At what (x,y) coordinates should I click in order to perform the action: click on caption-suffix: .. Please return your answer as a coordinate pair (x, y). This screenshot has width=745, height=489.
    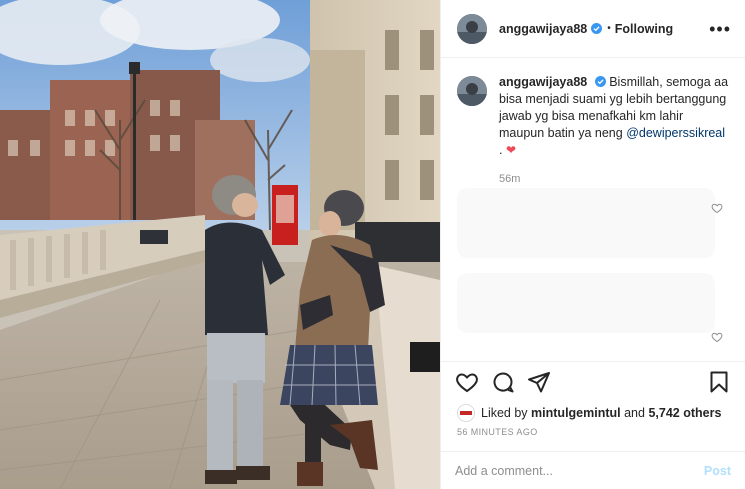
    Looking at the image, I should click on (502, 150).